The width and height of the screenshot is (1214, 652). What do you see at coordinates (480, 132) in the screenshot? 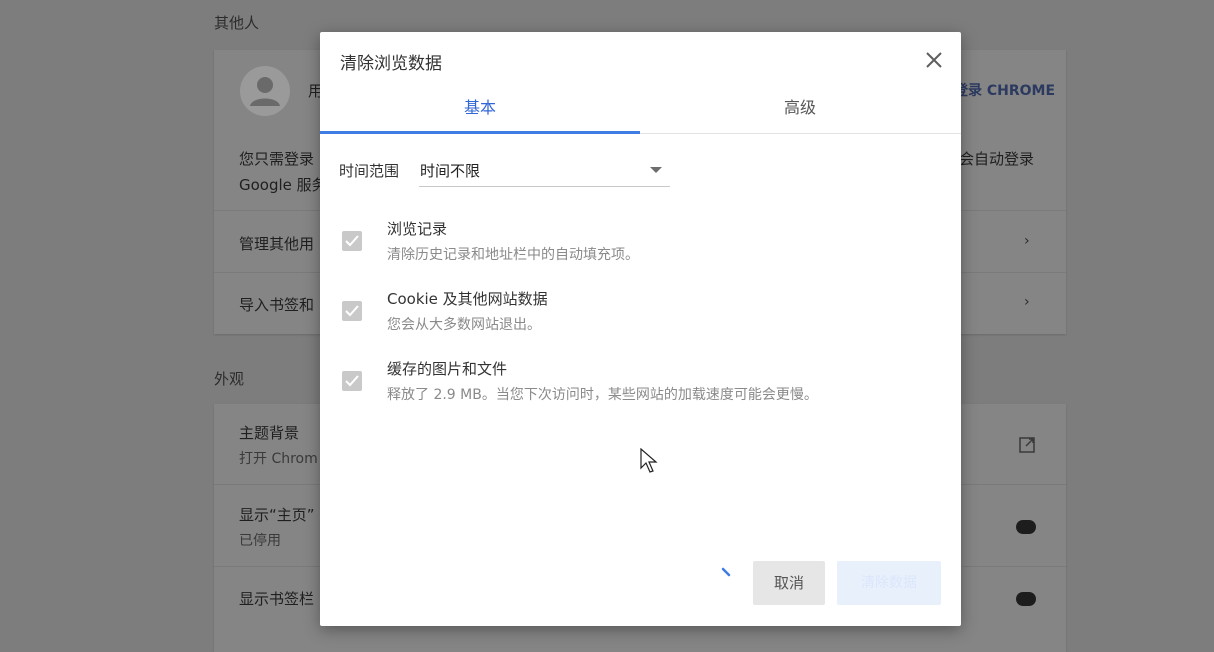
I see `active-tab-indicator` at bounding box center [480, 132].